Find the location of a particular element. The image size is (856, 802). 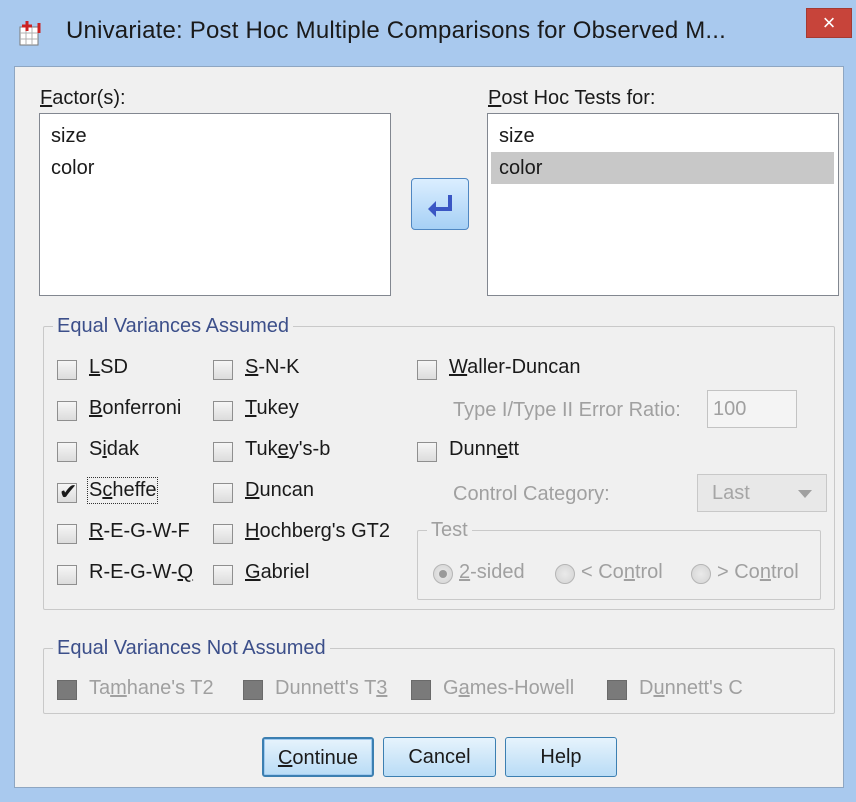

hochberg-label: Hochberg's GT2 is located at coordinates (317, 531).